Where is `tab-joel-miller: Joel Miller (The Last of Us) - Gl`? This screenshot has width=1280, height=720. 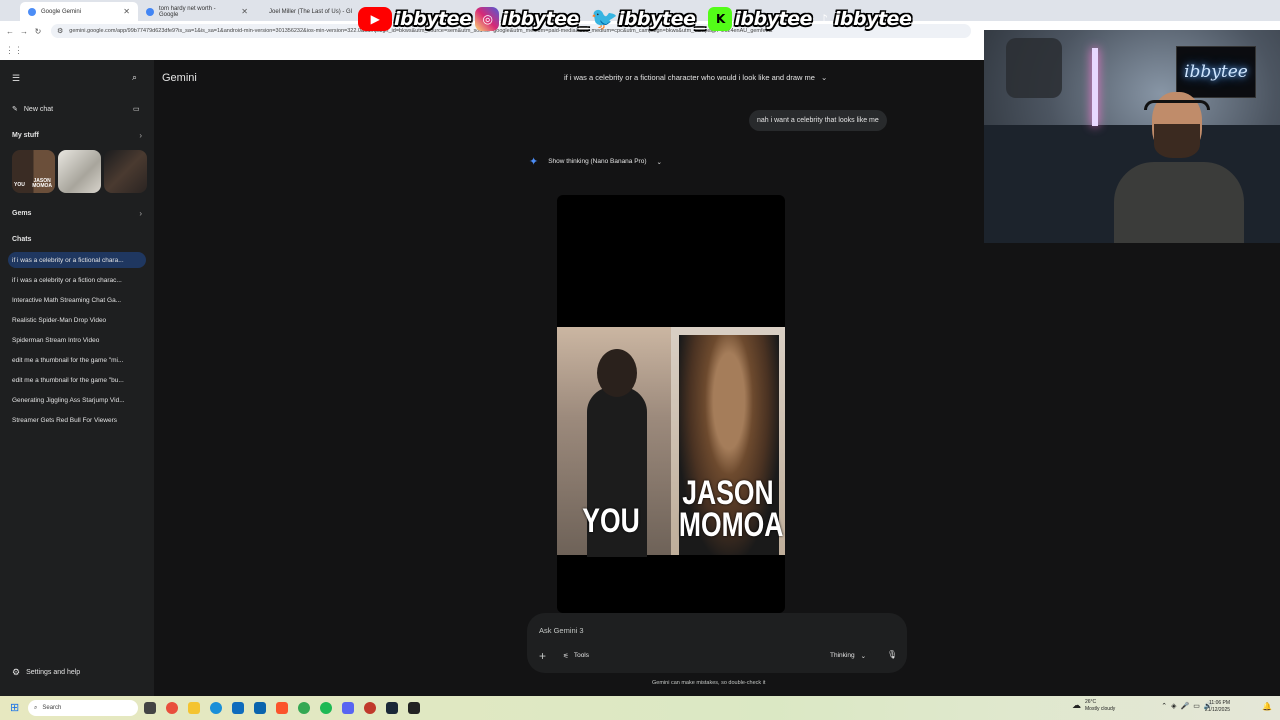
tab-joel-miller: Joel Miller (The Last of Us) - Gl is located at coordinates (306, 11).